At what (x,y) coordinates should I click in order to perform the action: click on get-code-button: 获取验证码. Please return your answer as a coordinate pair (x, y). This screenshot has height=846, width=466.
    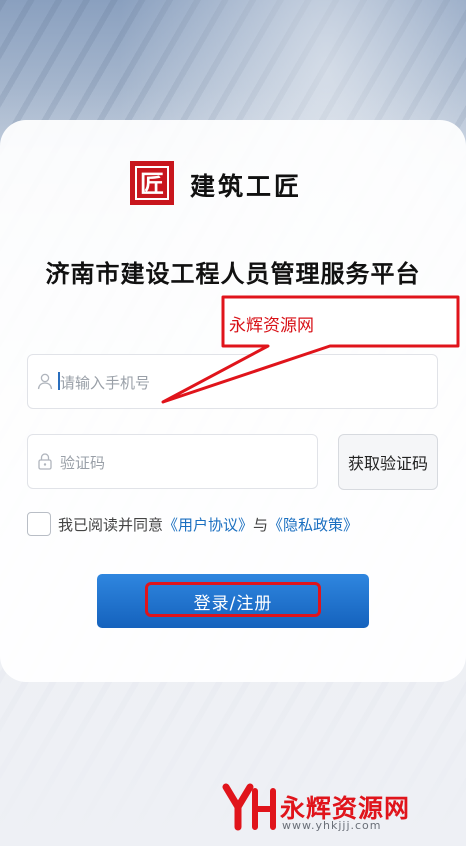
    Looking at the image, I should click on (388, 462).